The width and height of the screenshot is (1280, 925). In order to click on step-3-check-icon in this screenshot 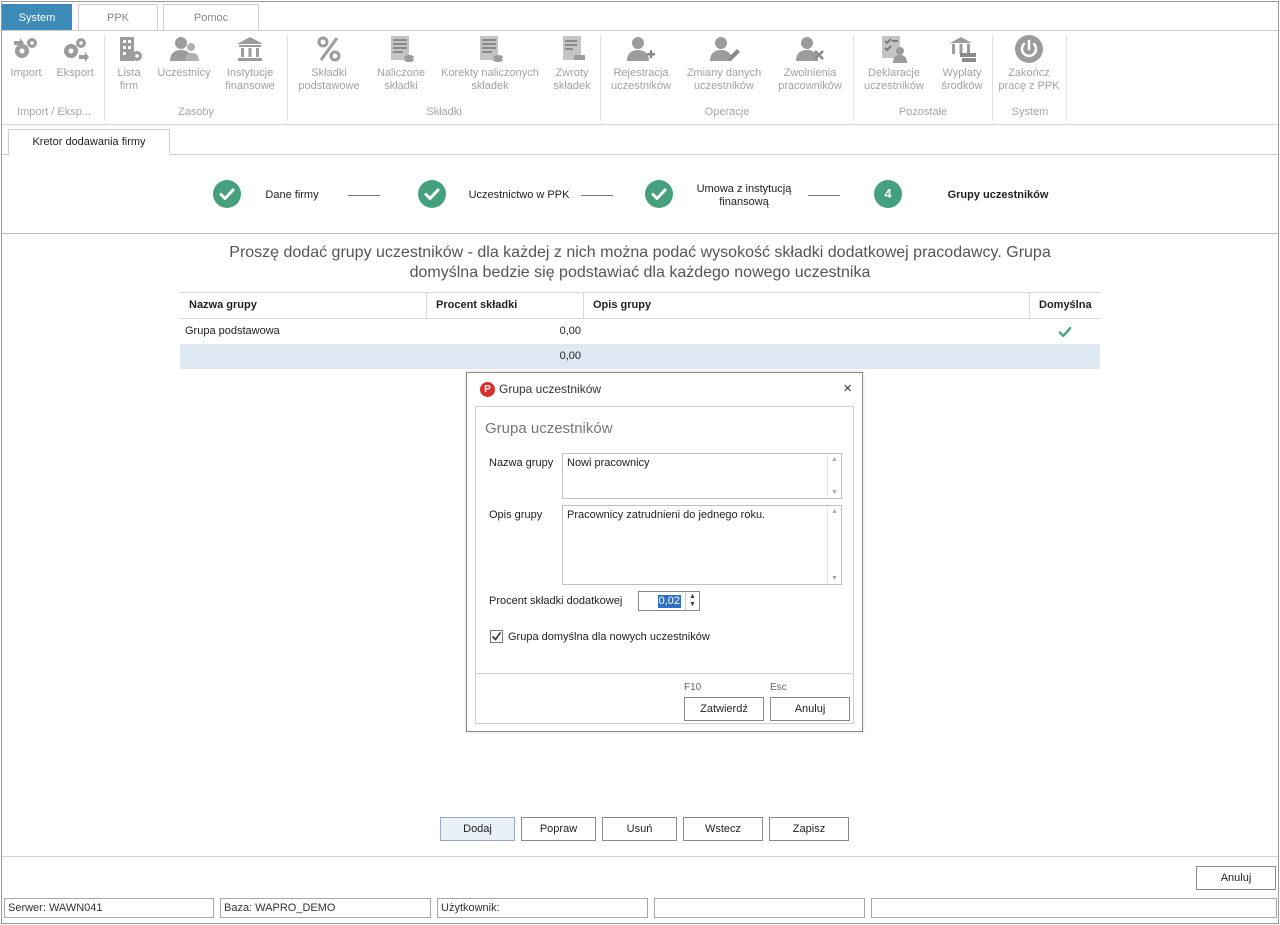, I will do `click(659, 194)`.